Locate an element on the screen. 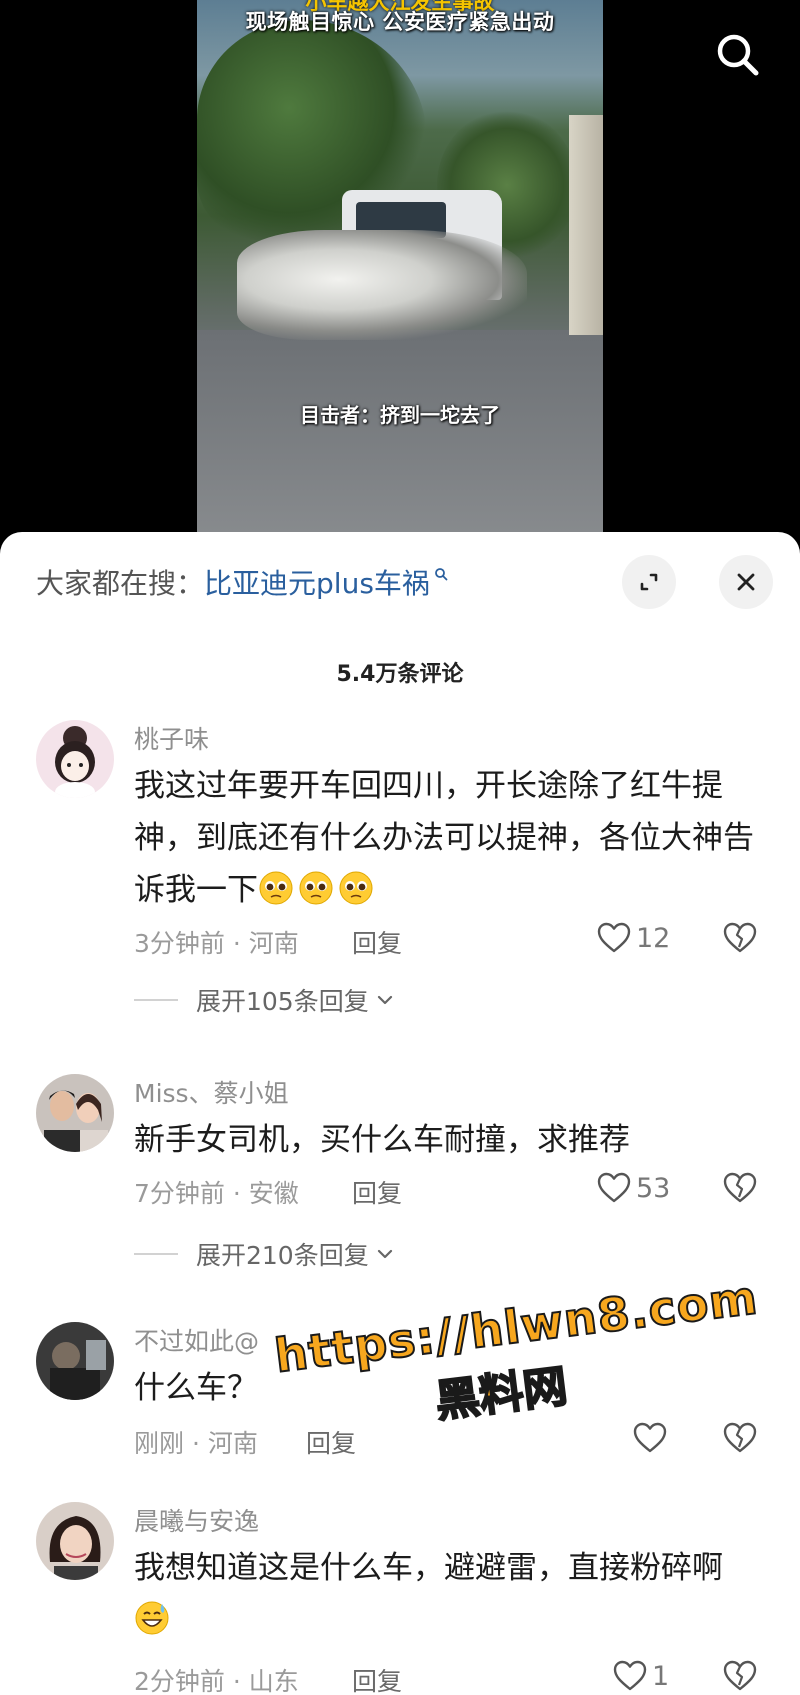 This screenshot has width=800, height=1695. comment-time-location: 2分钟前 · 山东 is located at coordinates (216, 1681).